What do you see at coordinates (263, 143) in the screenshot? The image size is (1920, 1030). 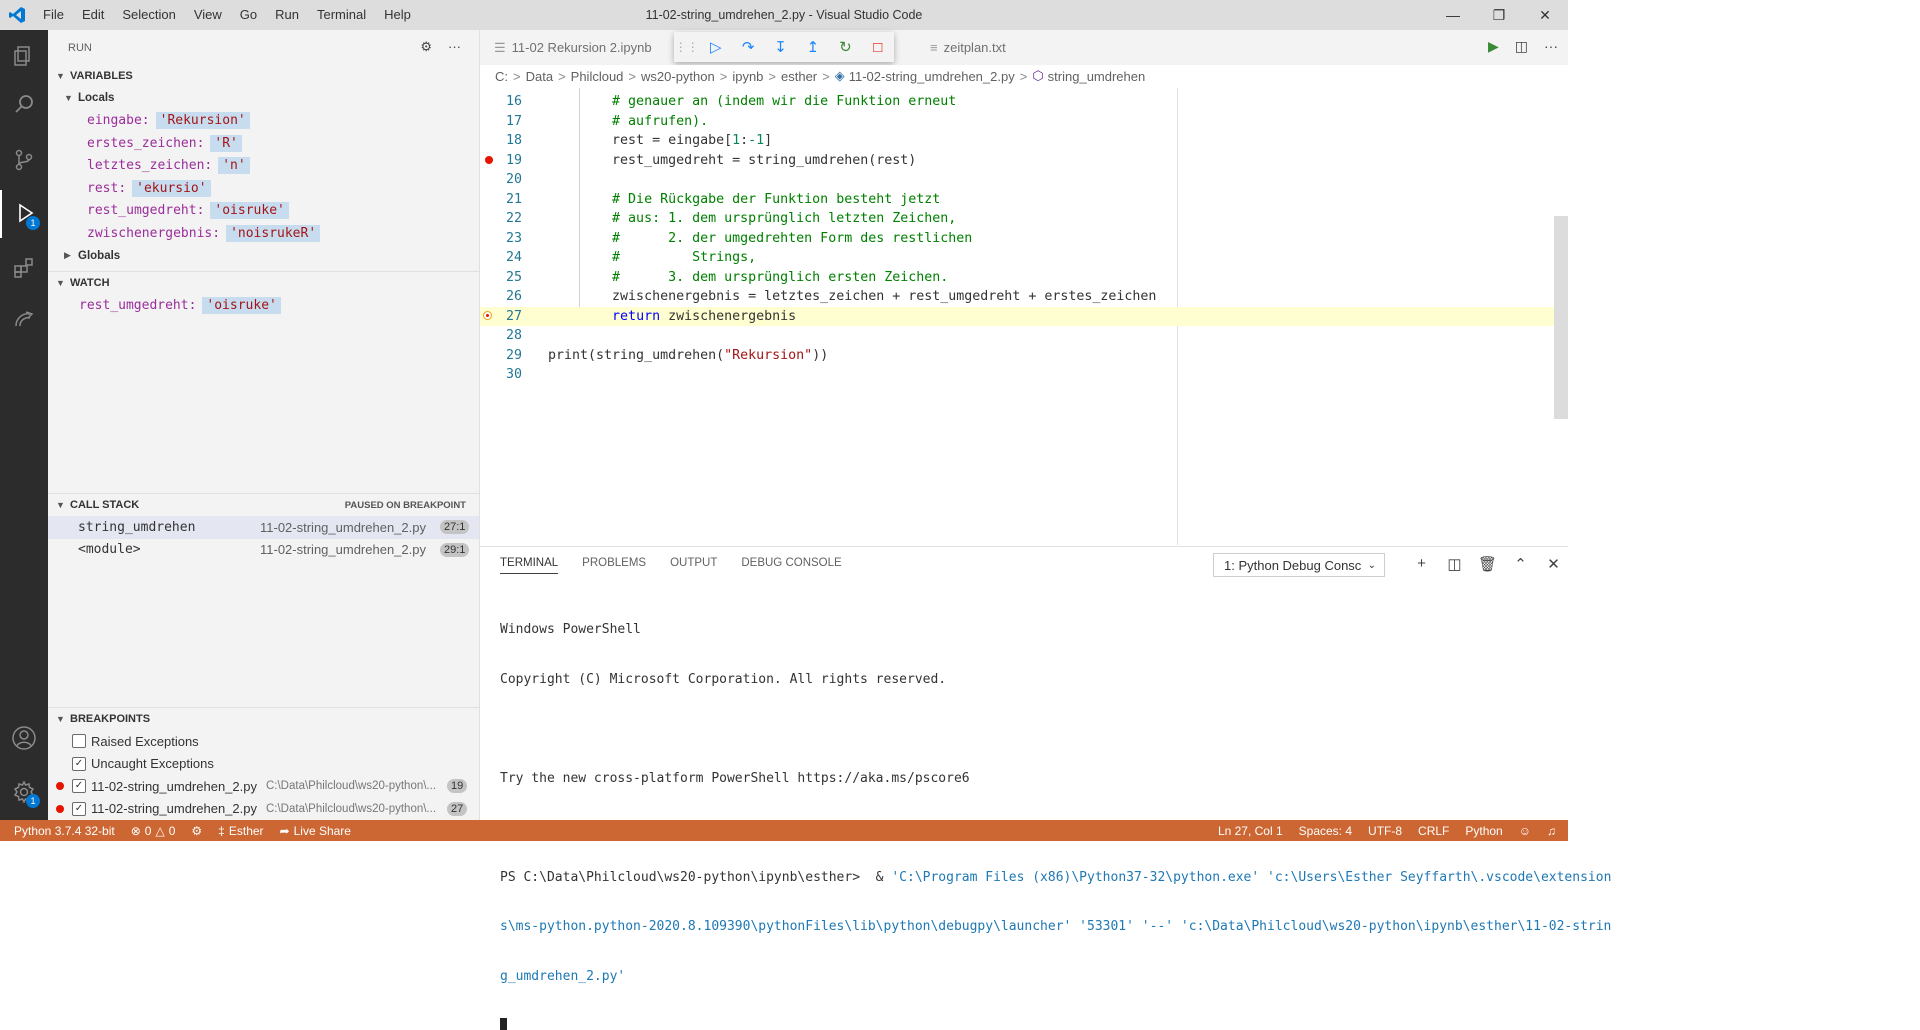 I see `variable-item: erstes_zeichen: 'R'` at bounding box center [263, 143].